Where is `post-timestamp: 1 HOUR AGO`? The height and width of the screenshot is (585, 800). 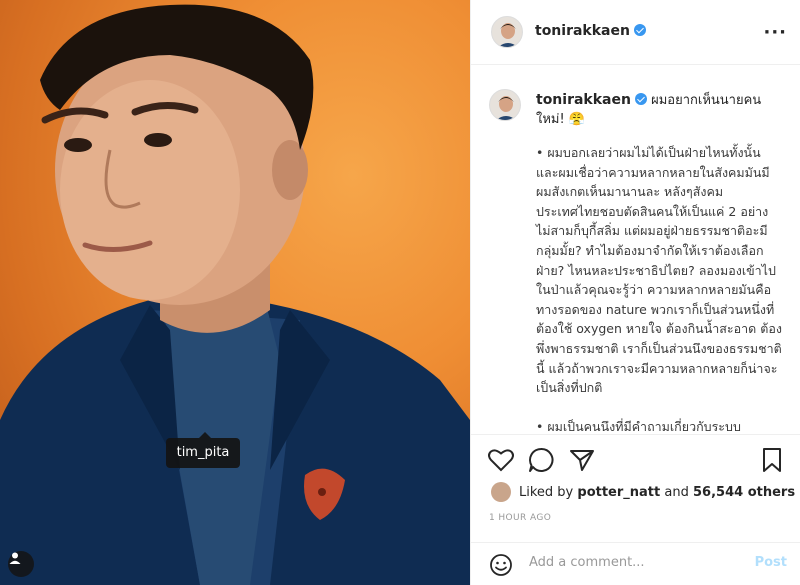 post-timestamp: 1 HOUR AGO is located at coordinates (520, 518).